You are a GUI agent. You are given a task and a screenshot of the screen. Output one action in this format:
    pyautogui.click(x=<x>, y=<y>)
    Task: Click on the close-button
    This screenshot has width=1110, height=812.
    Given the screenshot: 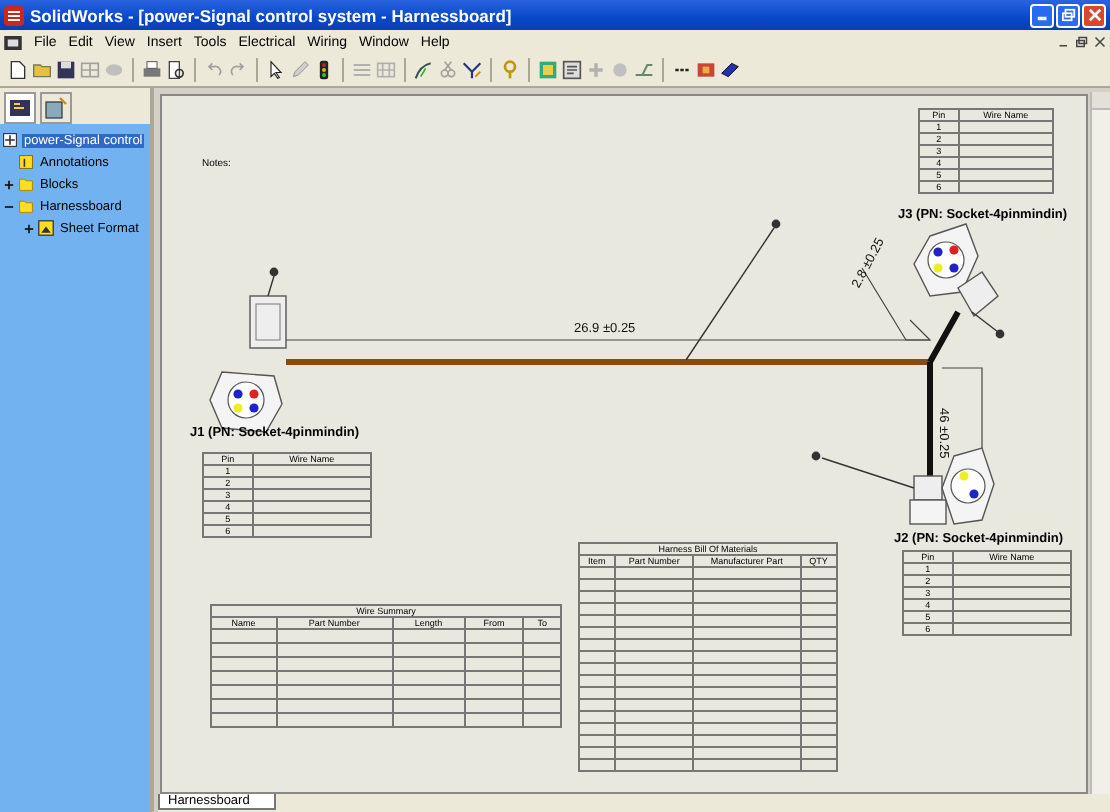 What is the action you would take?
    pyautogui.click(x=1094, y=15)
    